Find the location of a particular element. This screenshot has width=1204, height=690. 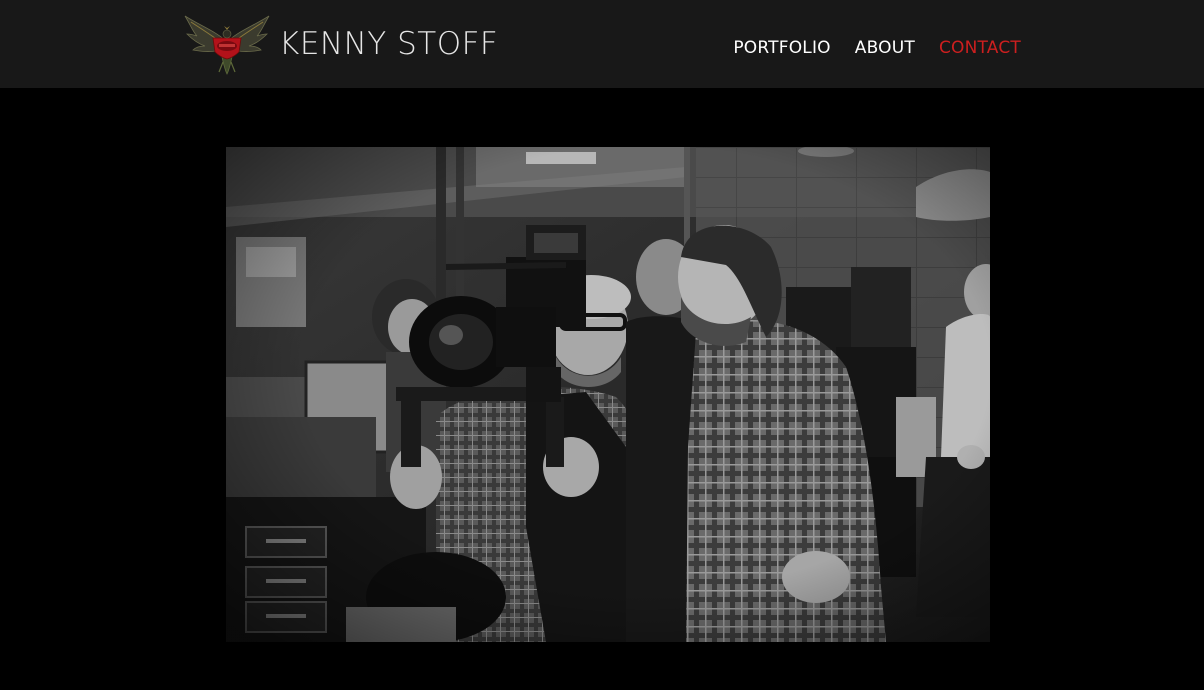

eagle-emblem-icon is located at coordinates (227, 45).